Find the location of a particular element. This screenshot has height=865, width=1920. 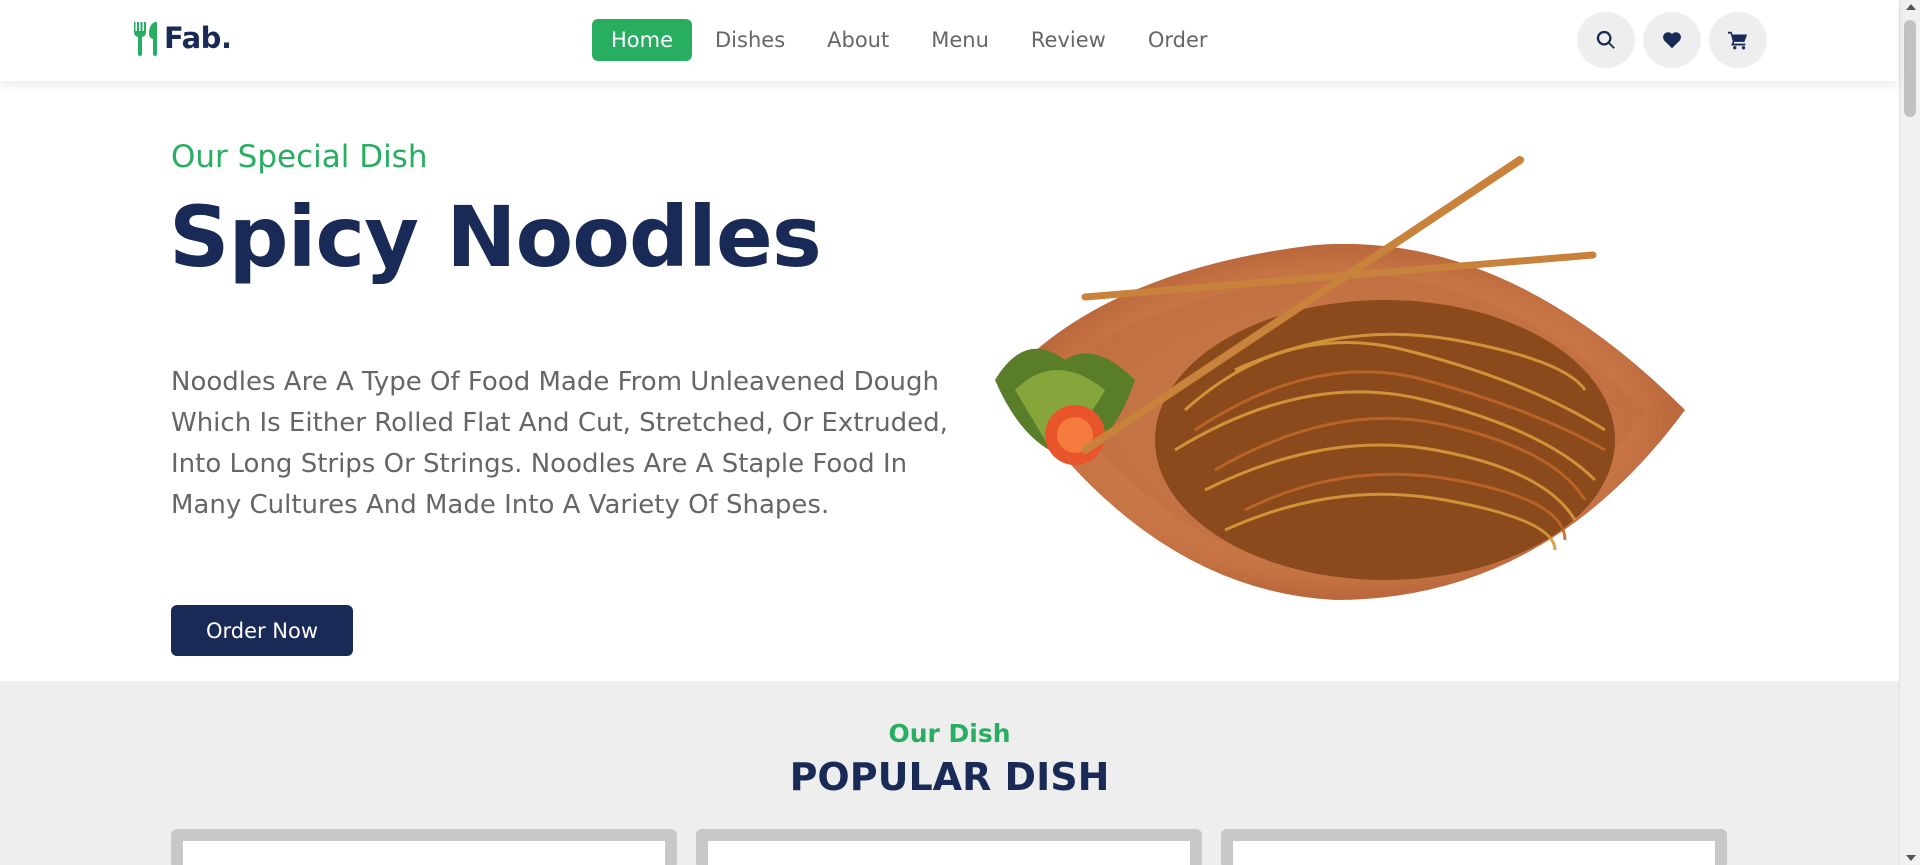

hero-subtitle: Our Special Dish is located at coordinates (299, 157).